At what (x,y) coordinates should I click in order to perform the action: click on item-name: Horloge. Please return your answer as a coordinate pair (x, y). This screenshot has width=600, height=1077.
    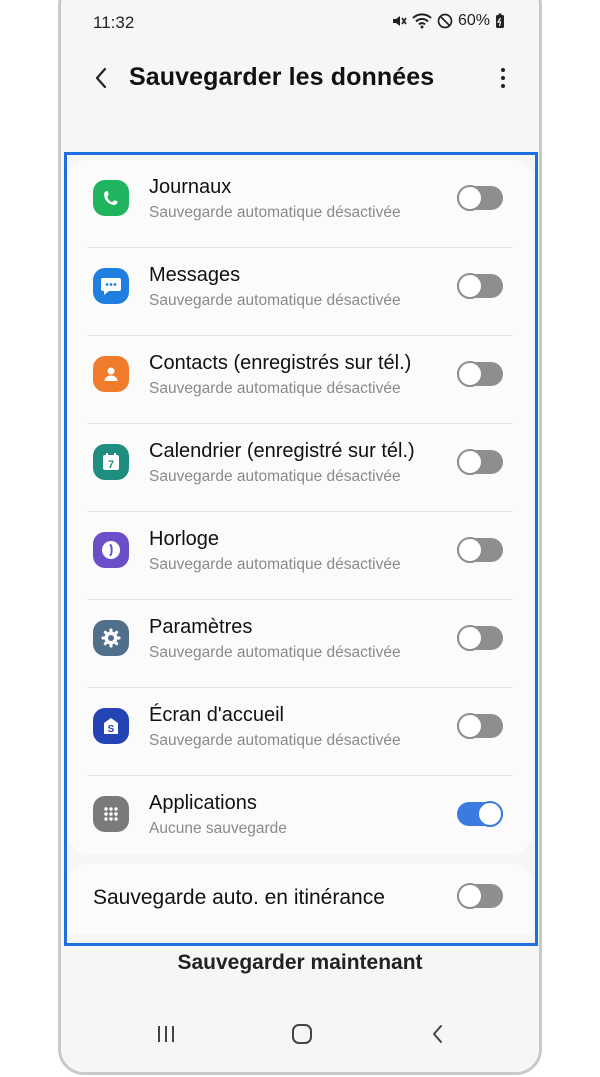
    Looking at the image, I should click on (184, 539).